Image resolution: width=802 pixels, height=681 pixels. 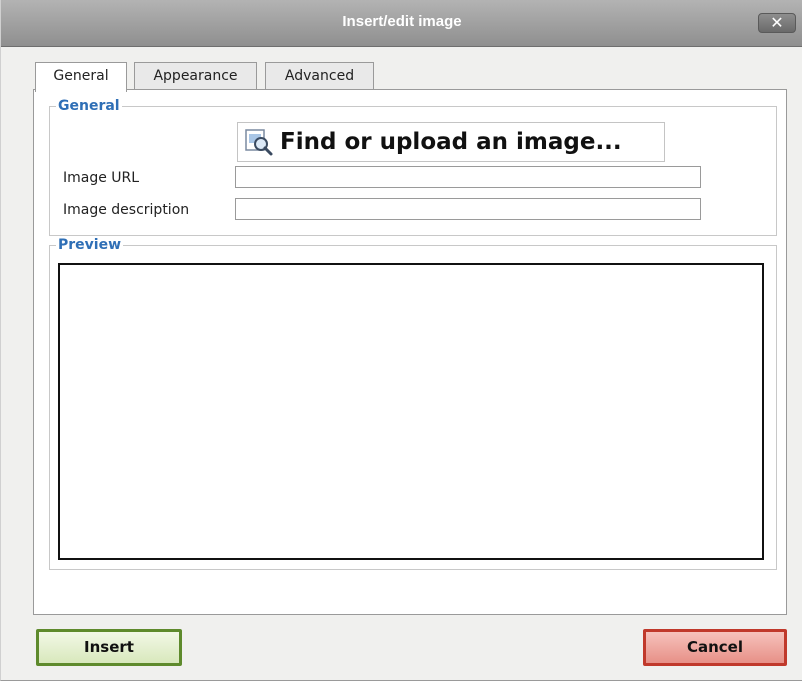 What do you see at coordinates (126, 210) in the screenshot?
I see `image-description-label: Image description` at bounding box center [126, 210].